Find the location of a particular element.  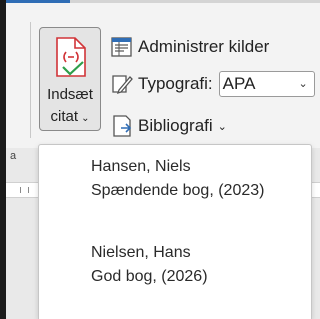

style-select-value: APA is located at coordinates (239, 83).